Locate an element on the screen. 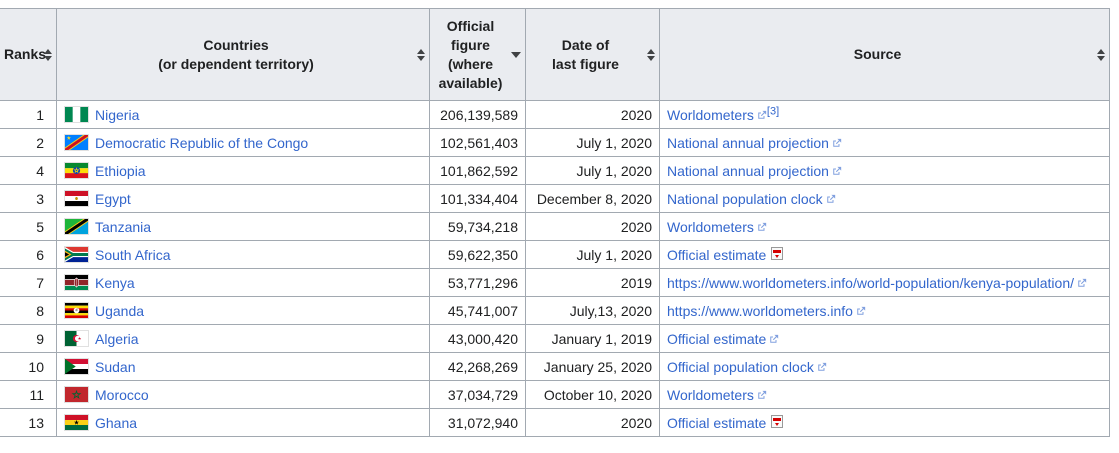 The width and height of the screenshot is (1119, 453). source-cell: National population clock is located at coordinates (884, 198).